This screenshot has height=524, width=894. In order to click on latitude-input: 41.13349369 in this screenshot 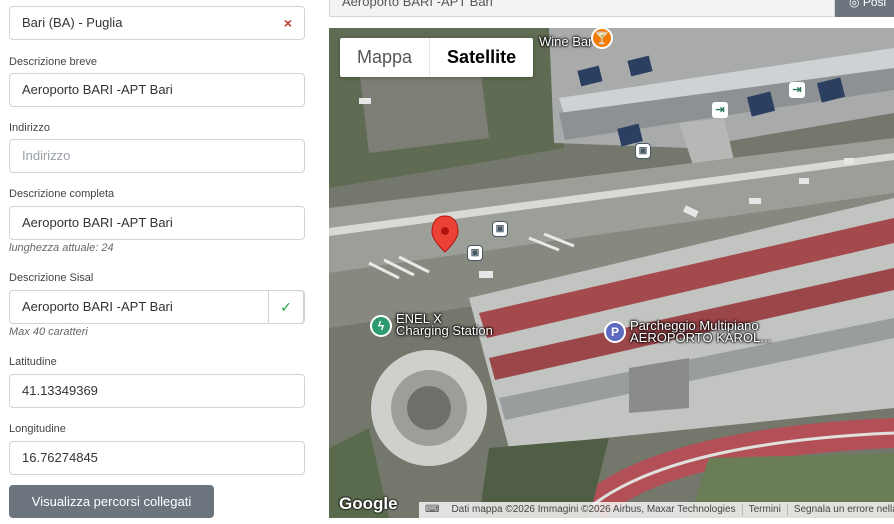, I will do `click(157, 391)`.